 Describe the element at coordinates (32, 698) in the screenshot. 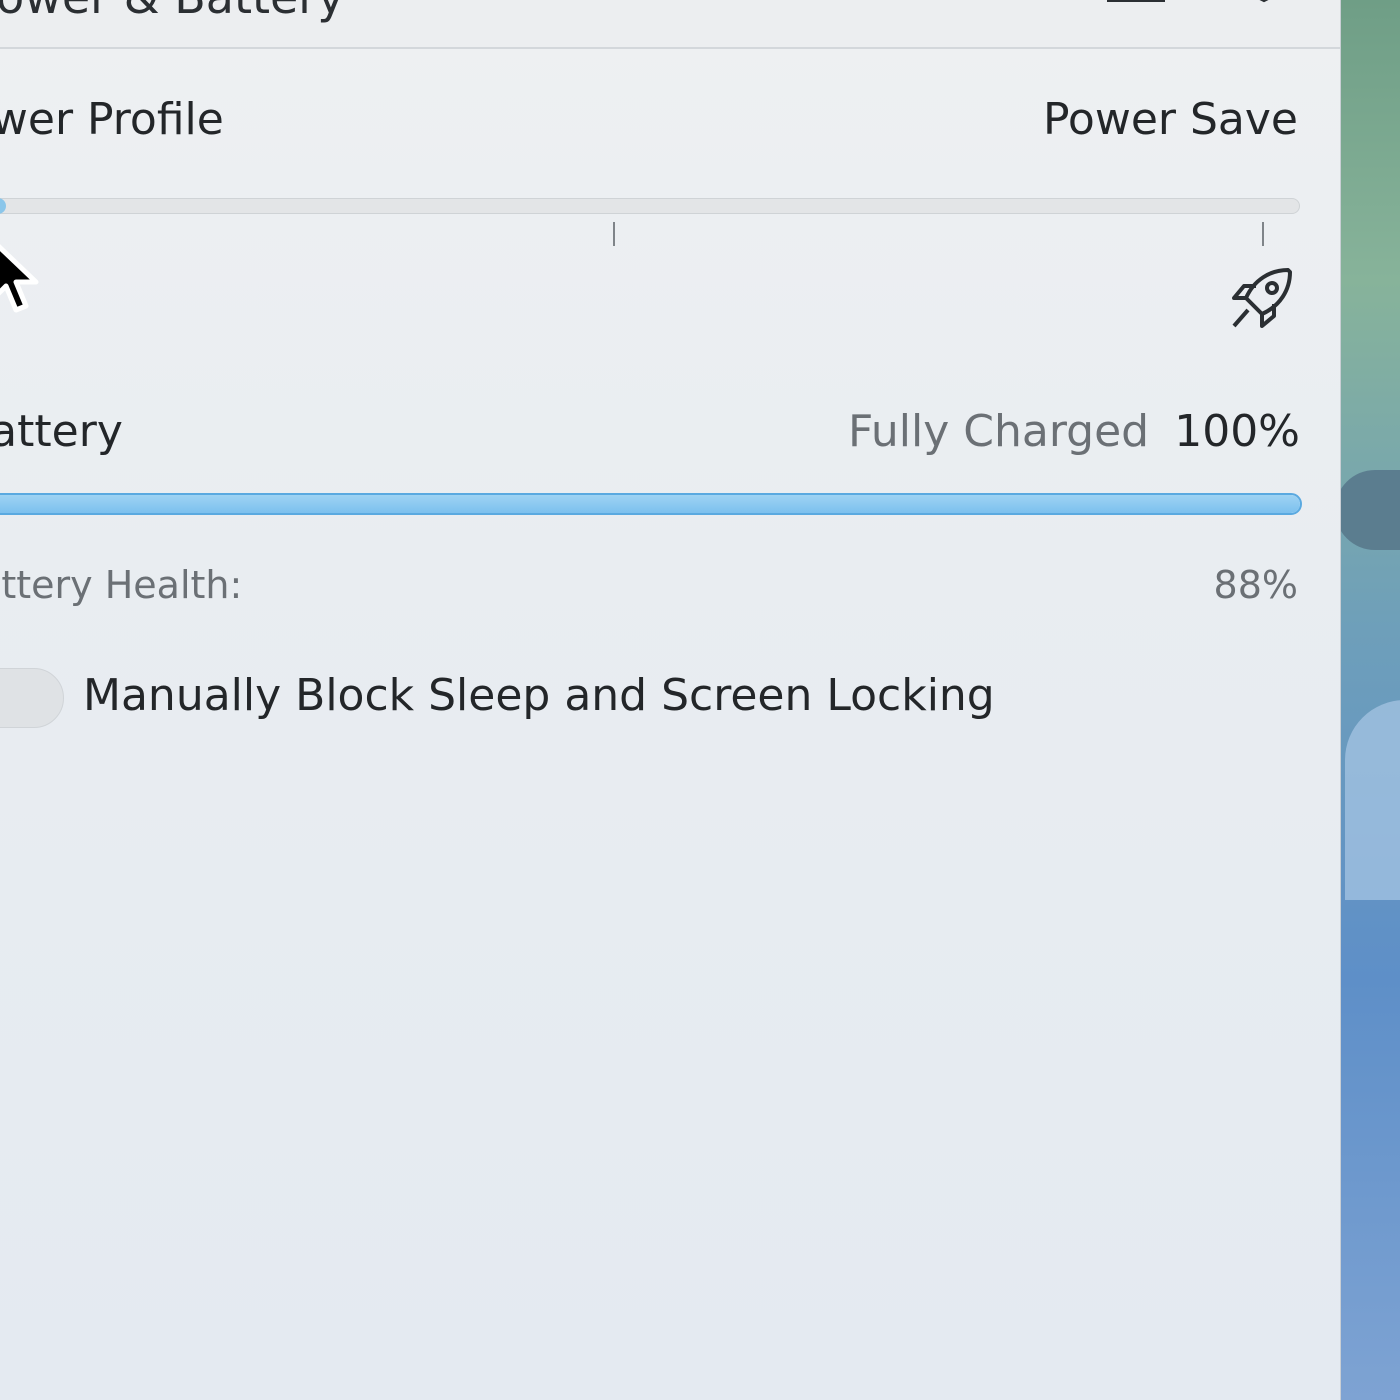

I see `block-sleep-toggle` at that location.